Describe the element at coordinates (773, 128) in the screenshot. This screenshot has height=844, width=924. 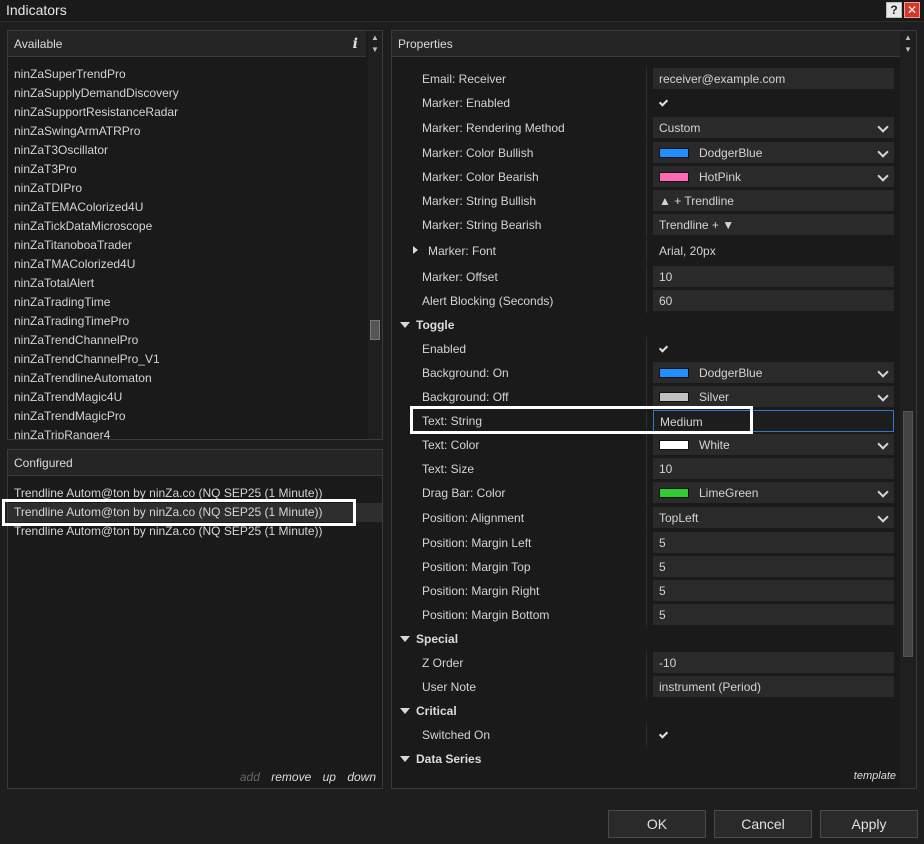
I see `dropdown-select: Custom` at that location.